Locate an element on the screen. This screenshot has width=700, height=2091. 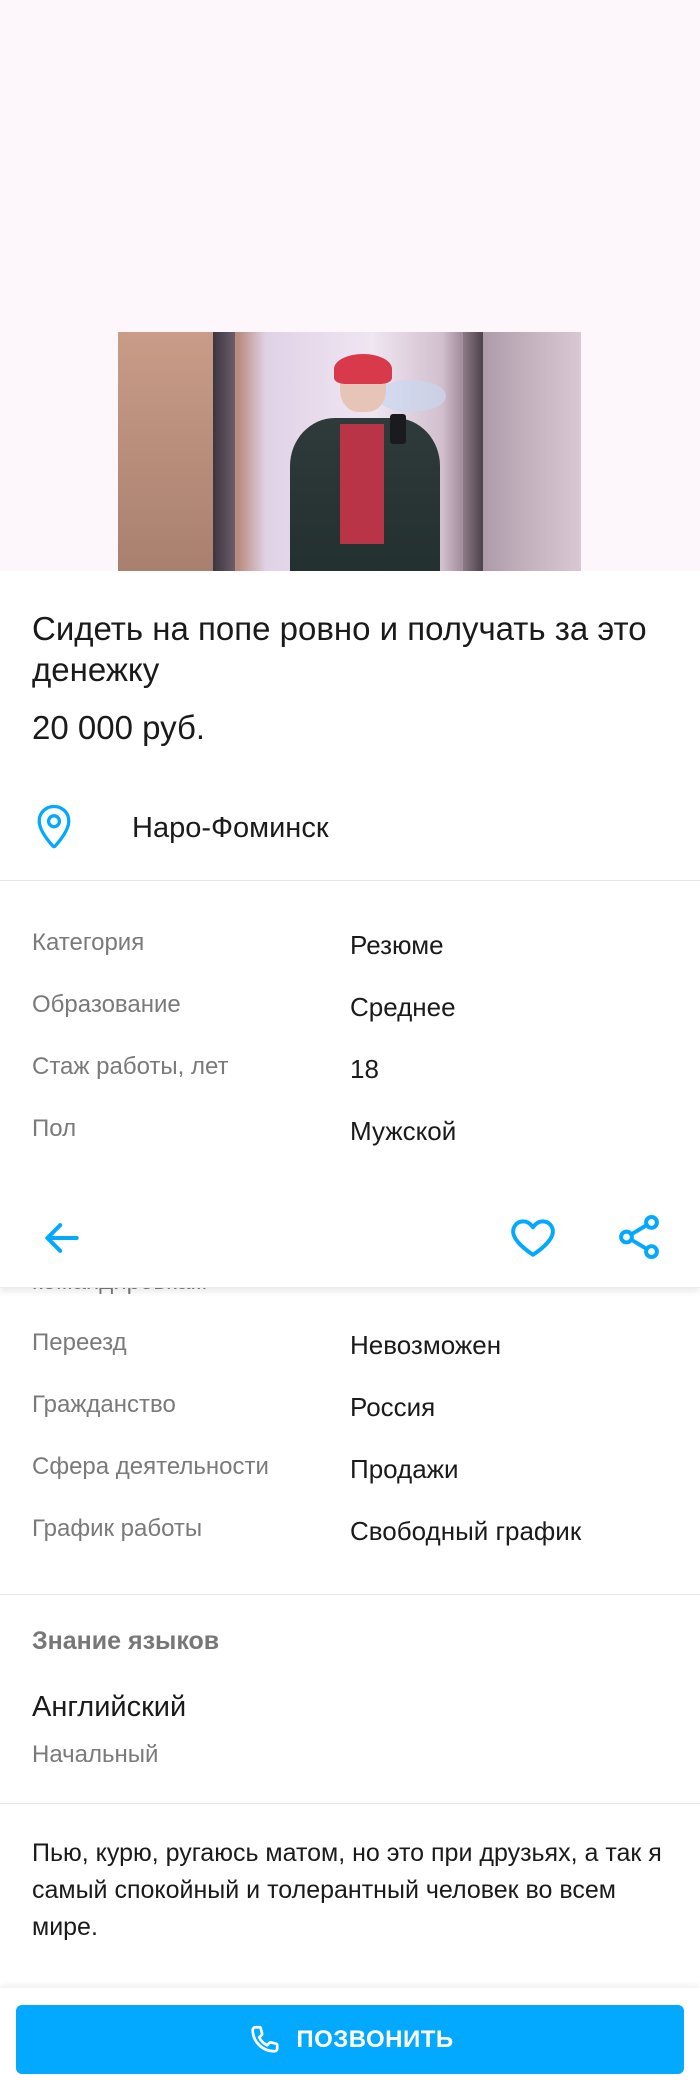
property-value: Среднее is located at coordinates (403, 1007).